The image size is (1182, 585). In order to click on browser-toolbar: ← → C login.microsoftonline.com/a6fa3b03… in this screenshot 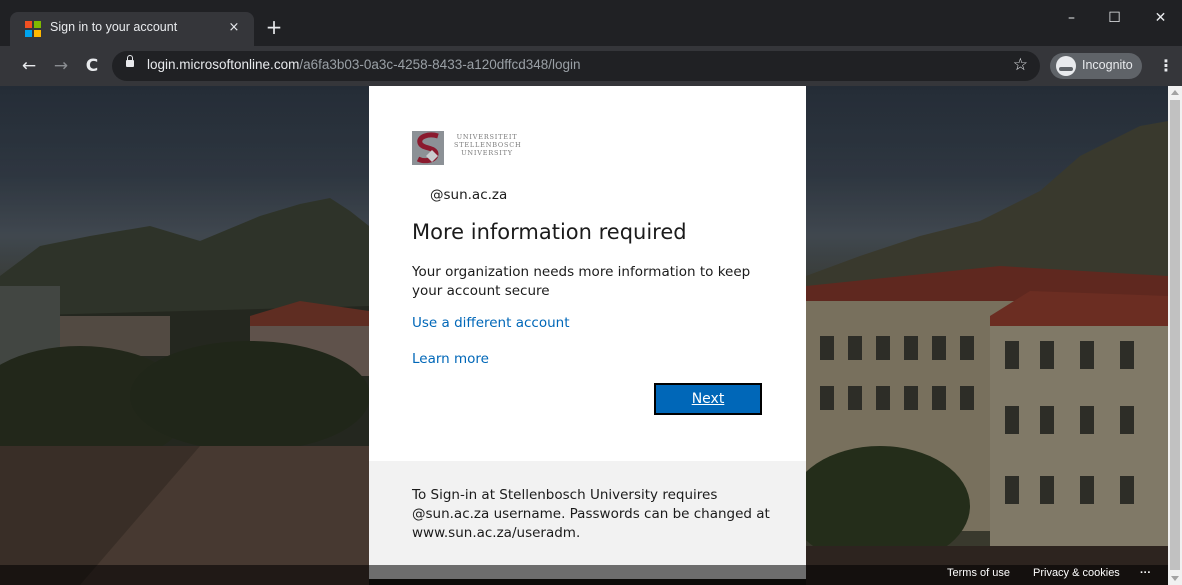, I will do `click(591, 66)`.